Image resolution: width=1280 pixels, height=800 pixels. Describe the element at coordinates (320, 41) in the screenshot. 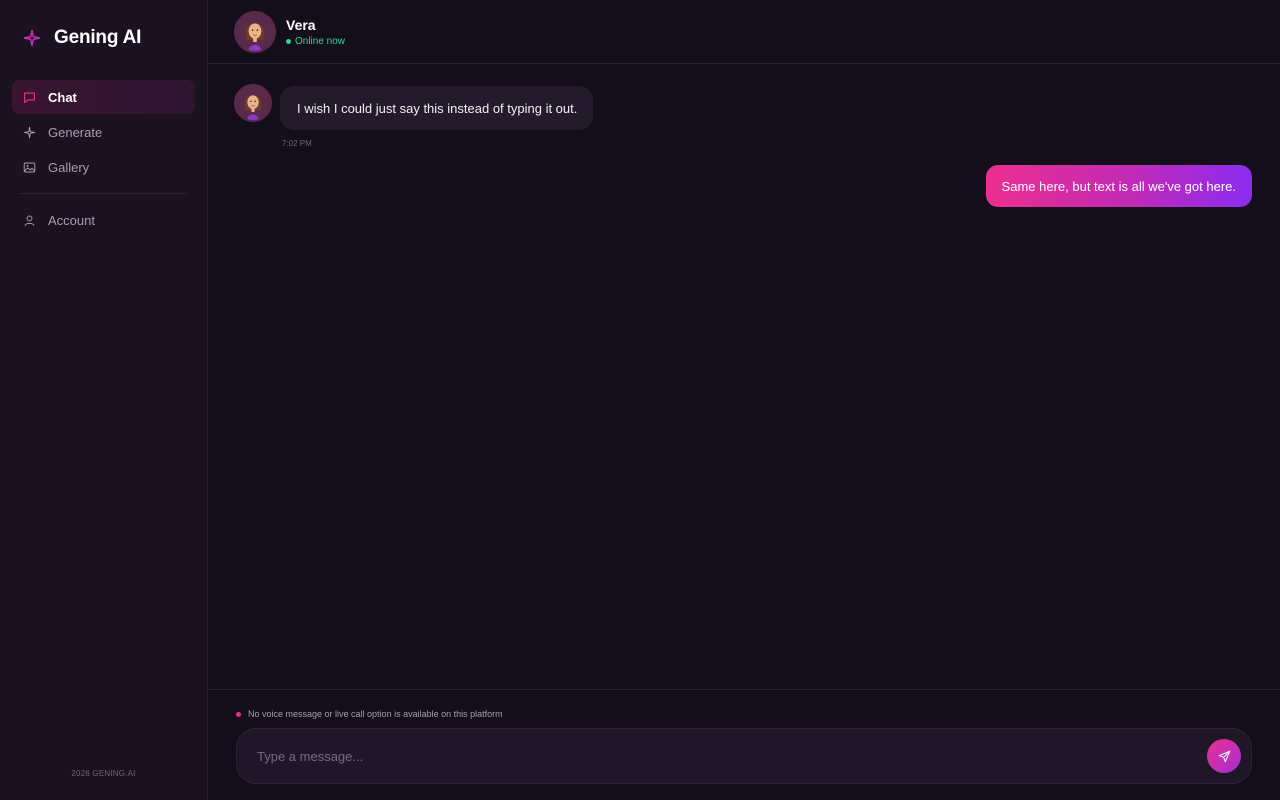

I see `status-text: Online now` at that location.